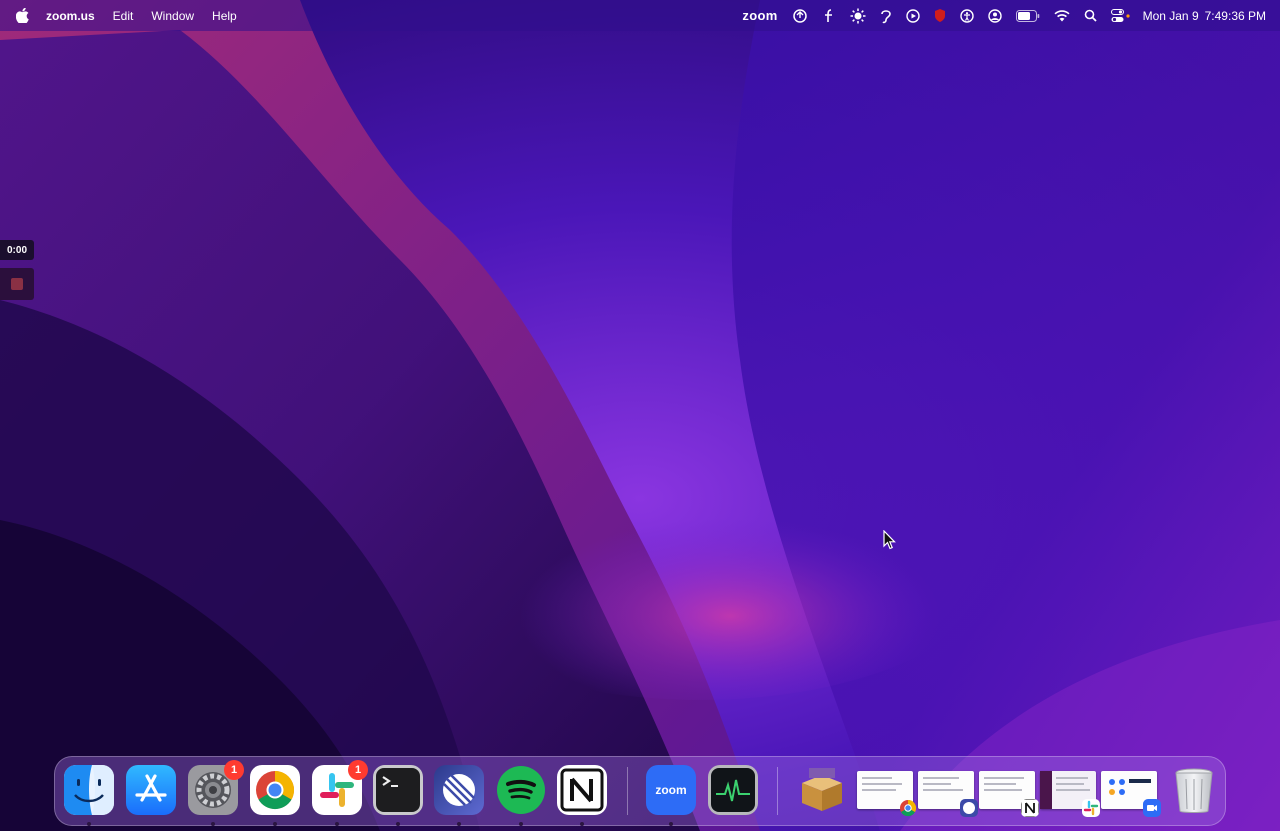 This screenshot has height=831, width=1280. I want to click on zoom-icon: zoom, so click(671, 790).